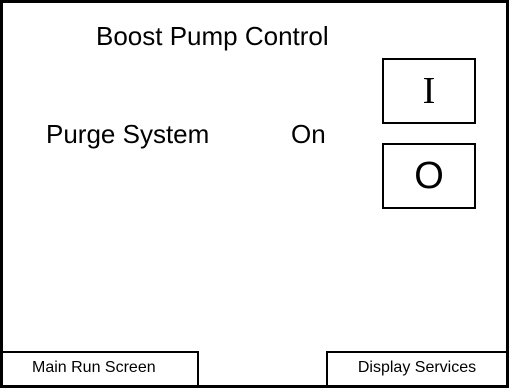  Describe the element at coordinates (212, 36) in the screenshot. I see `page-title: Boost Pump Control` at that location.